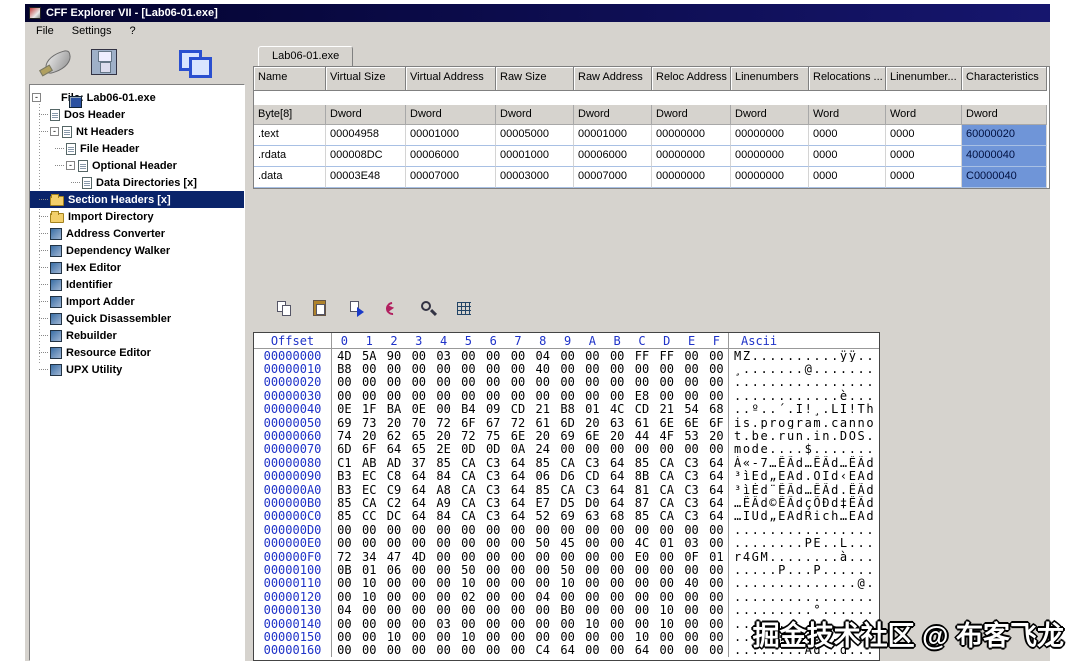 The image size is (1076, 661). Describe the element at coordinates (45, 31) in the screenshot. I see `menu-file: File` at that location.